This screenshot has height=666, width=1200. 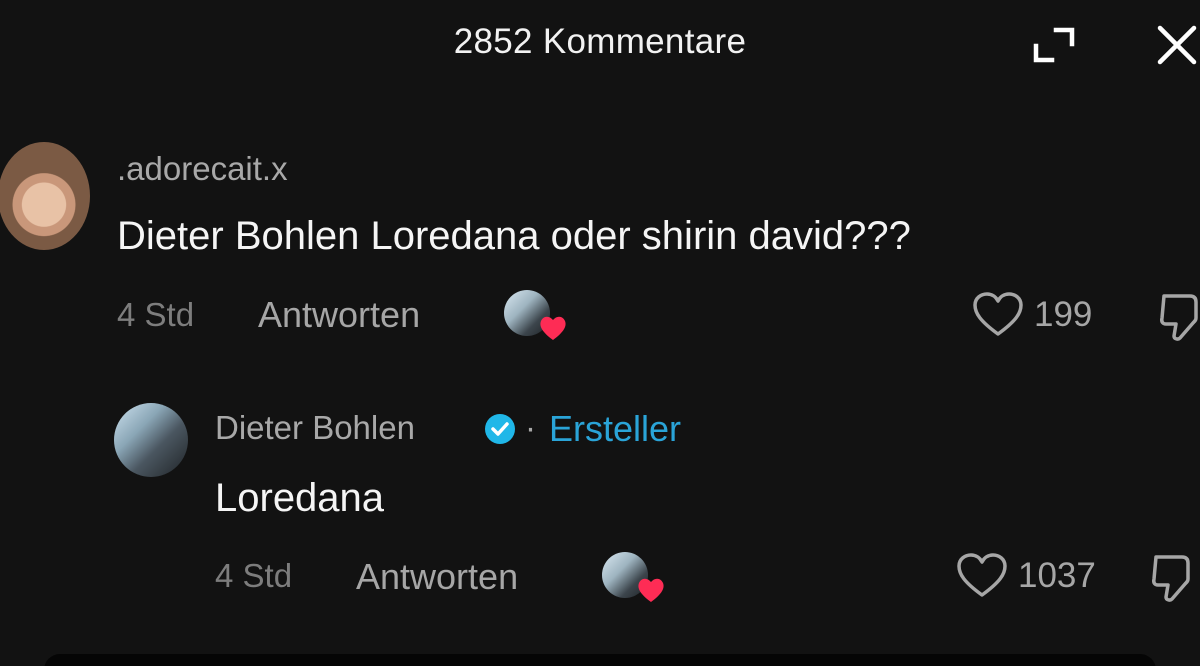 What do you see at coordinates (1032, 315) in the screenshot?
I see `like-button: 199` at bounding box center [1032, 315].